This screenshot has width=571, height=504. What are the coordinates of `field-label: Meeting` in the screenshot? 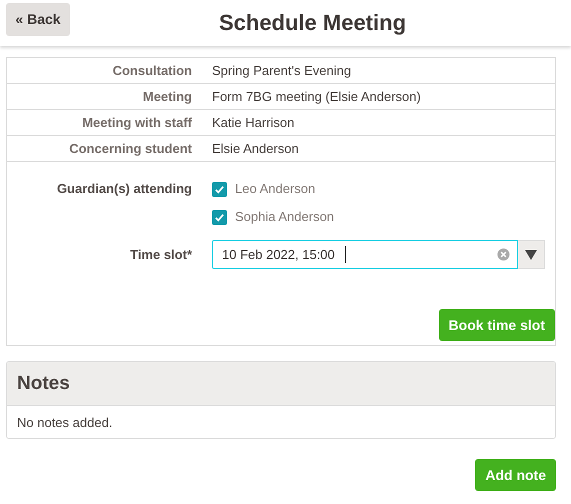 It's located at (167, 96).